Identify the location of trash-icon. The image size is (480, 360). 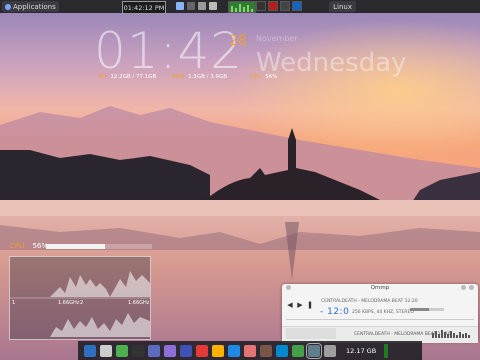
(122, 350).